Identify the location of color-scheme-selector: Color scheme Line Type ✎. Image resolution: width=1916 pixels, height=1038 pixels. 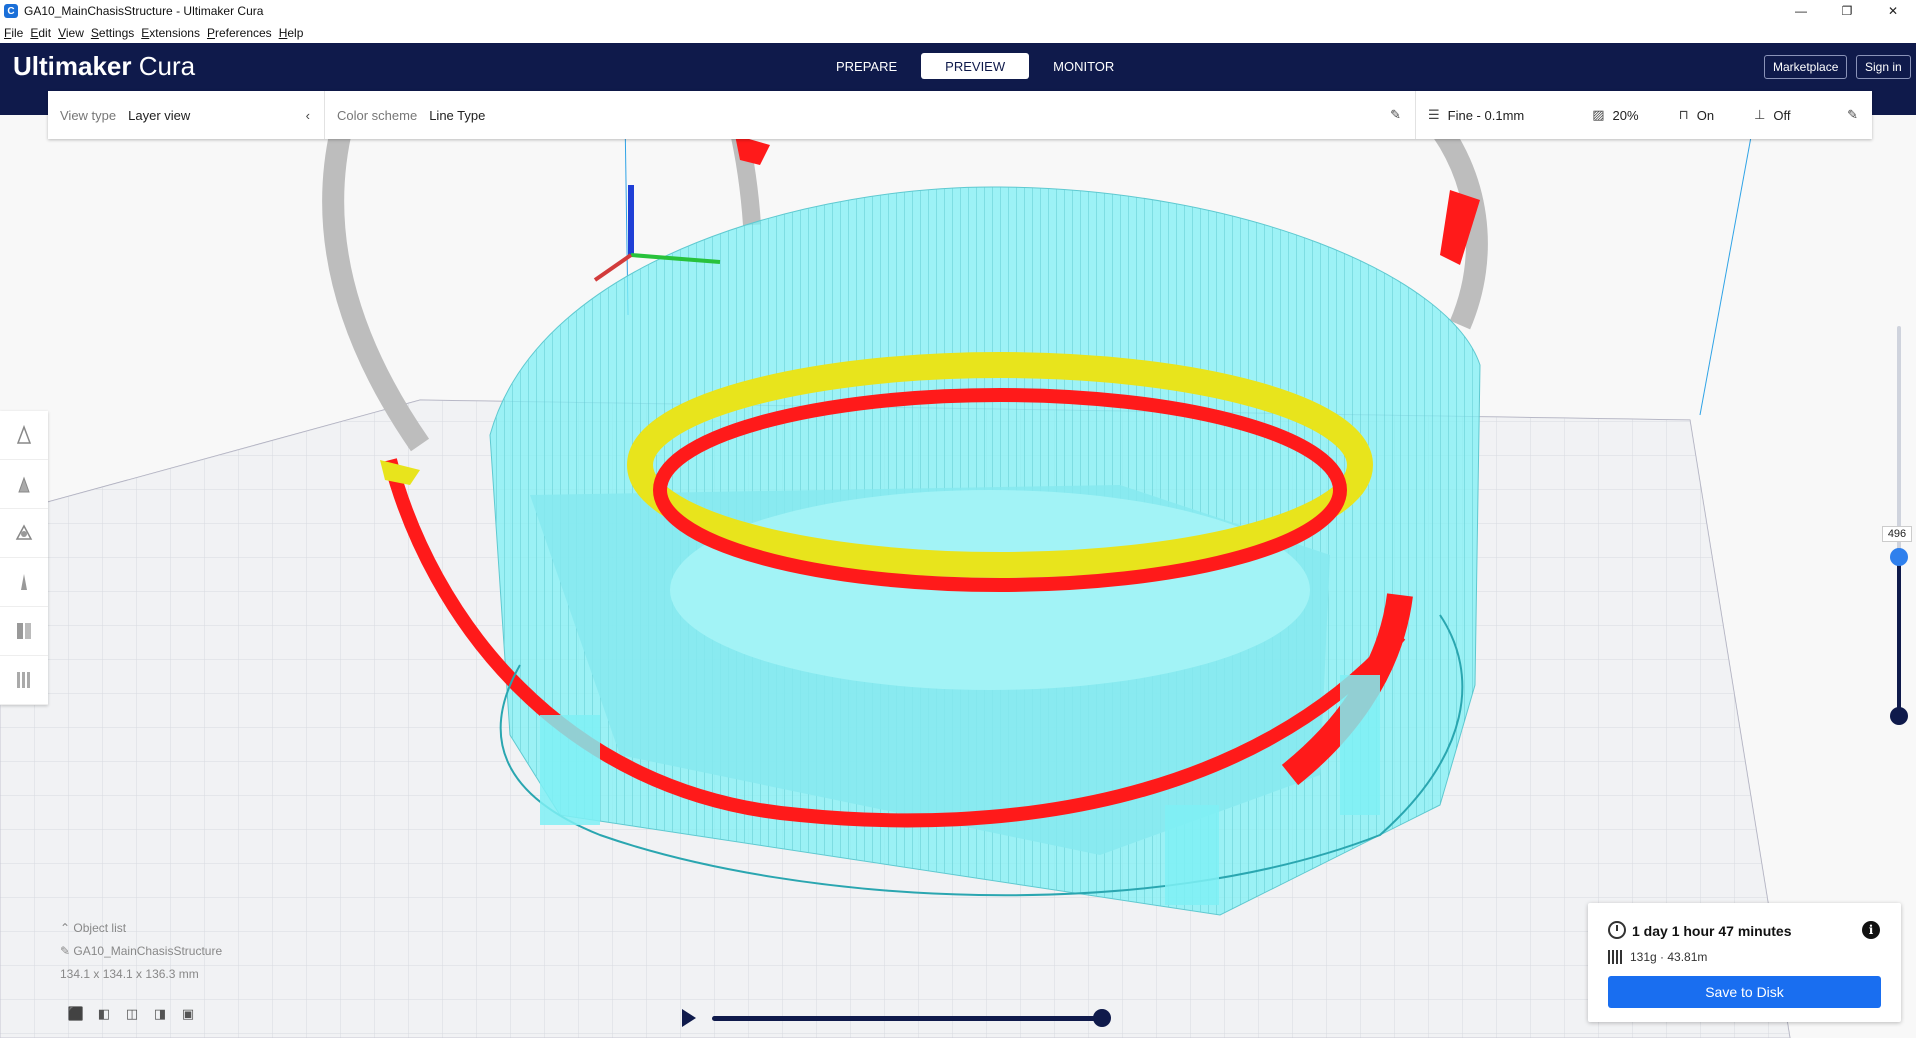
(870, 115).